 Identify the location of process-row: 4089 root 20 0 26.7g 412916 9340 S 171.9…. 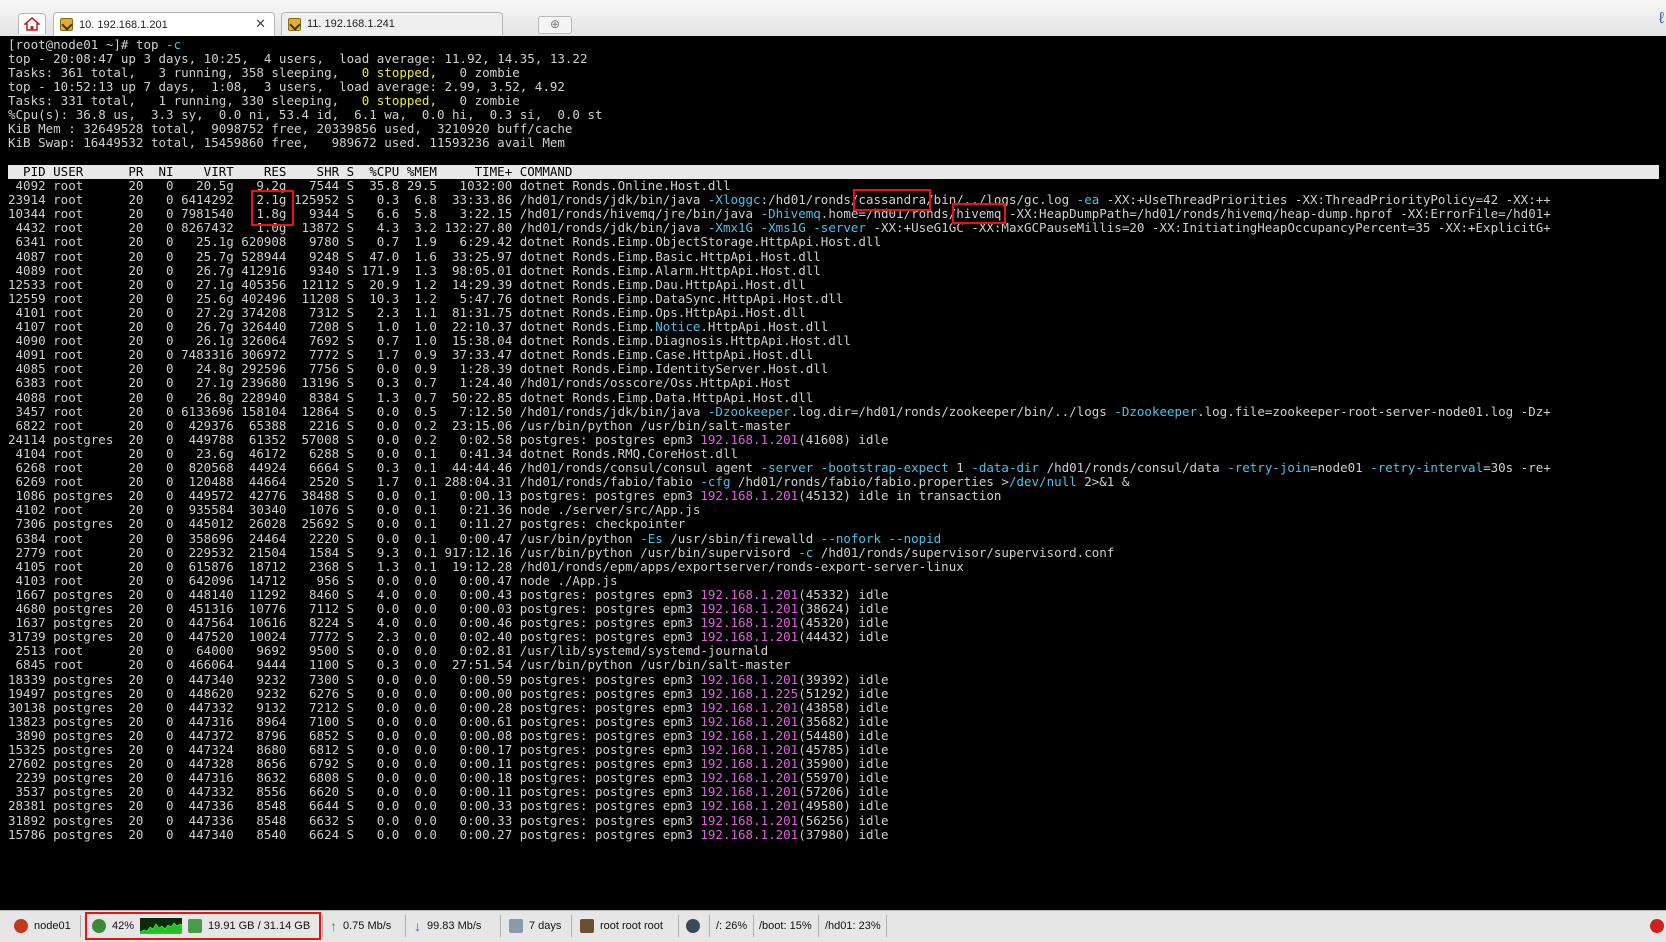
(414, 270).